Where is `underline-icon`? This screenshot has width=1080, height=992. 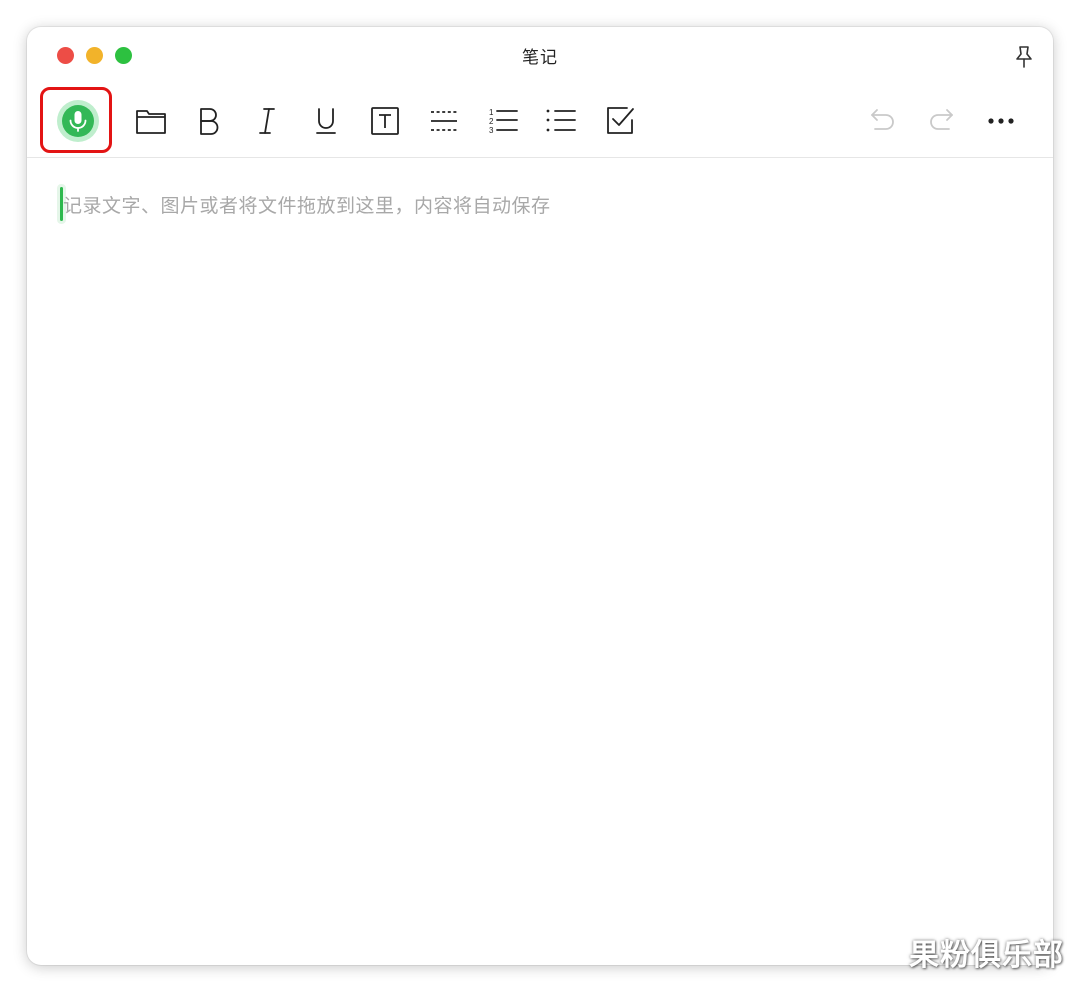
underline-icon is located at coordinates (326, 121).